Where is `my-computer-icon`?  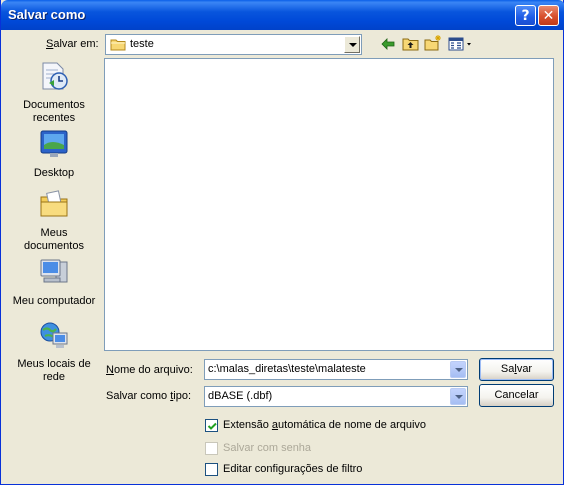 my-computer-icon is located at coordinates (54, 274).